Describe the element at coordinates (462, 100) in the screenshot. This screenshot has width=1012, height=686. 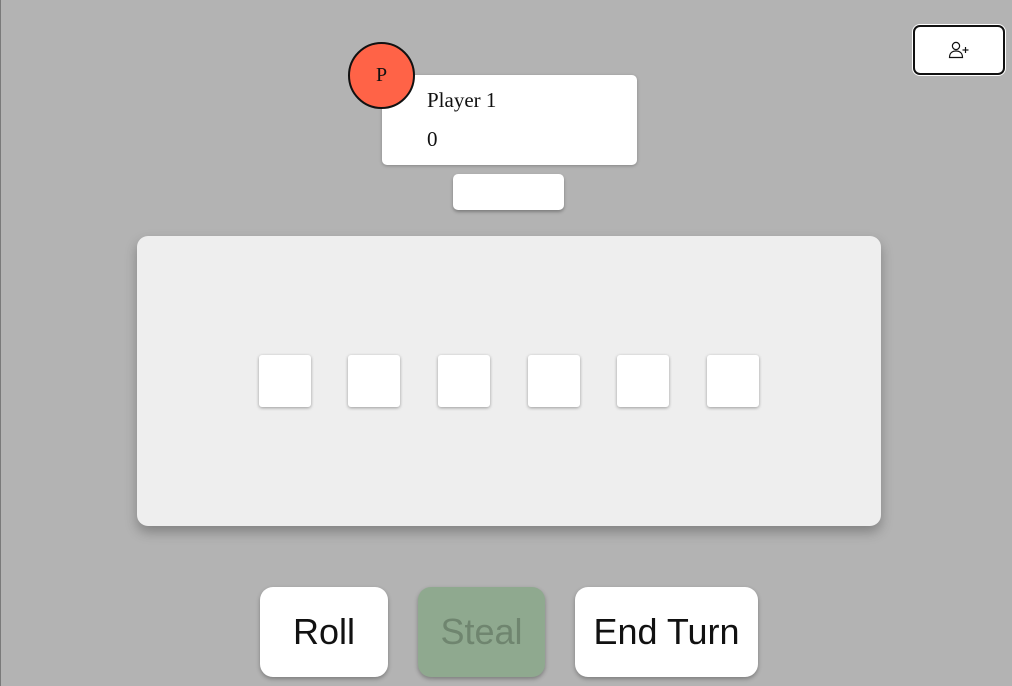
I see `player-name: Player 1` at that location.